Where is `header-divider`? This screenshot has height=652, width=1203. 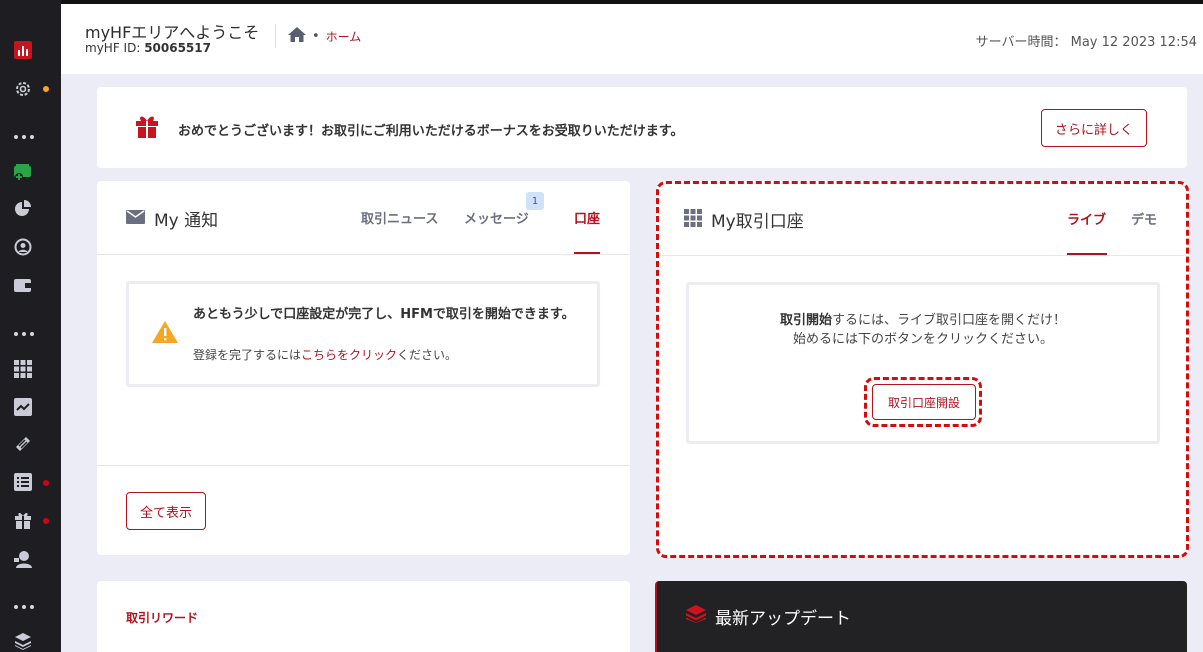
header-divider is located at coordinates (275, 36).